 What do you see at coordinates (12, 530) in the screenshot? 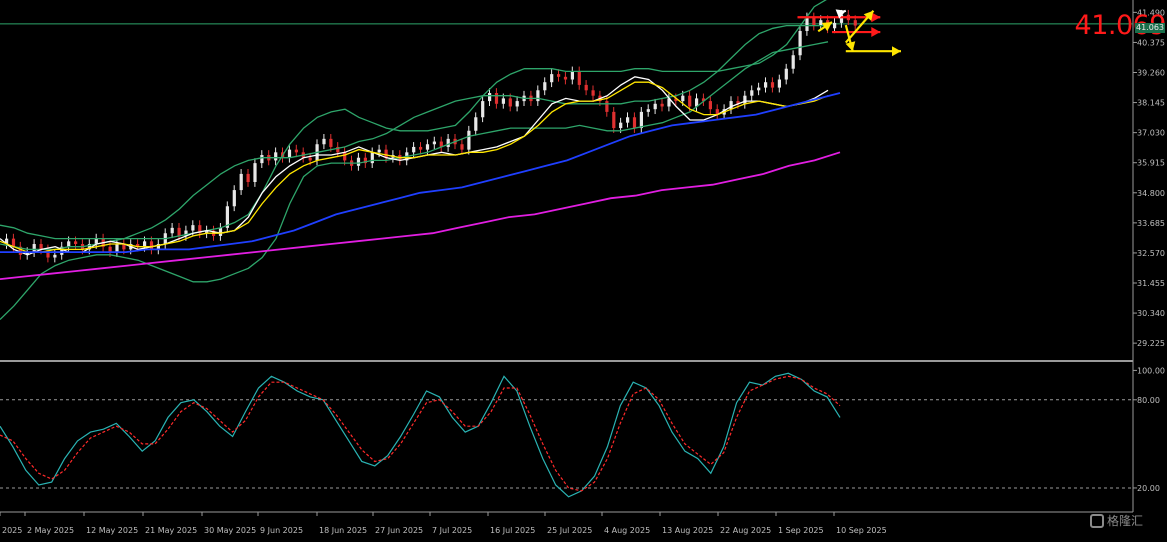
I see `x-tick-label: 2025` at bounding box center [12, 530].